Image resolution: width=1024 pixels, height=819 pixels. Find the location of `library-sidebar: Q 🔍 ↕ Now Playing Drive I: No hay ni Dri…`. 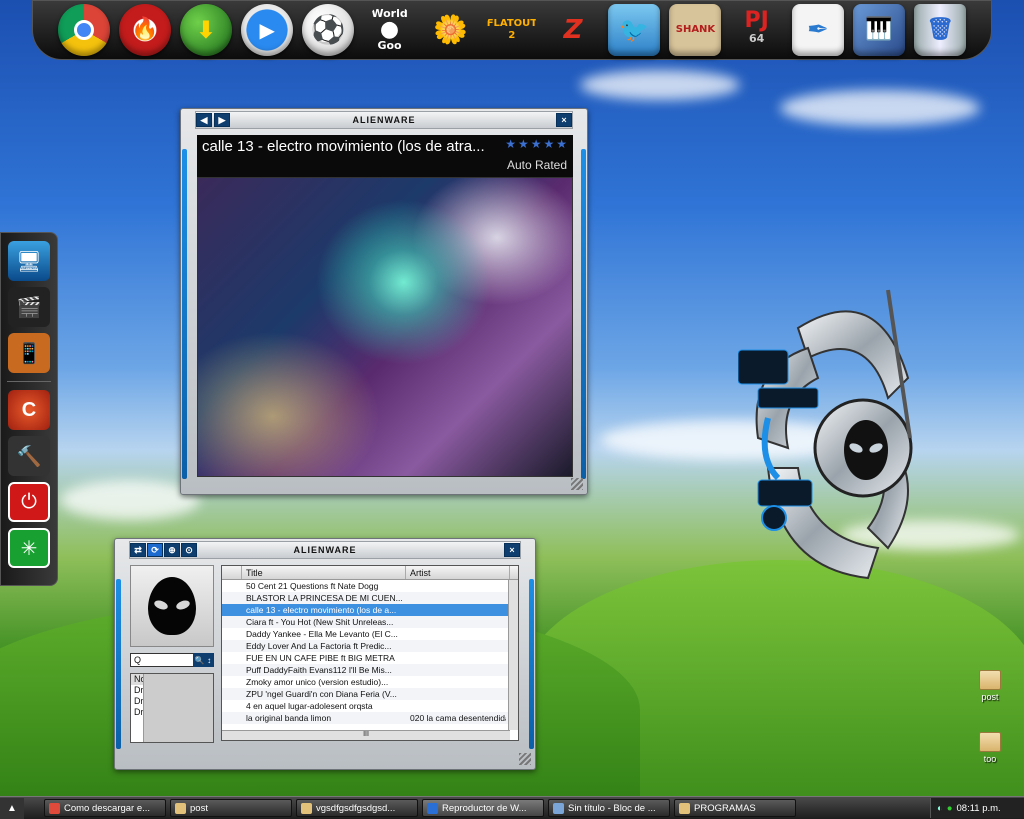

library-sidebar: Q 🔍 ↕ Now Playing Drive I: No hay ni Dri… is located at coordinates (172, 654).